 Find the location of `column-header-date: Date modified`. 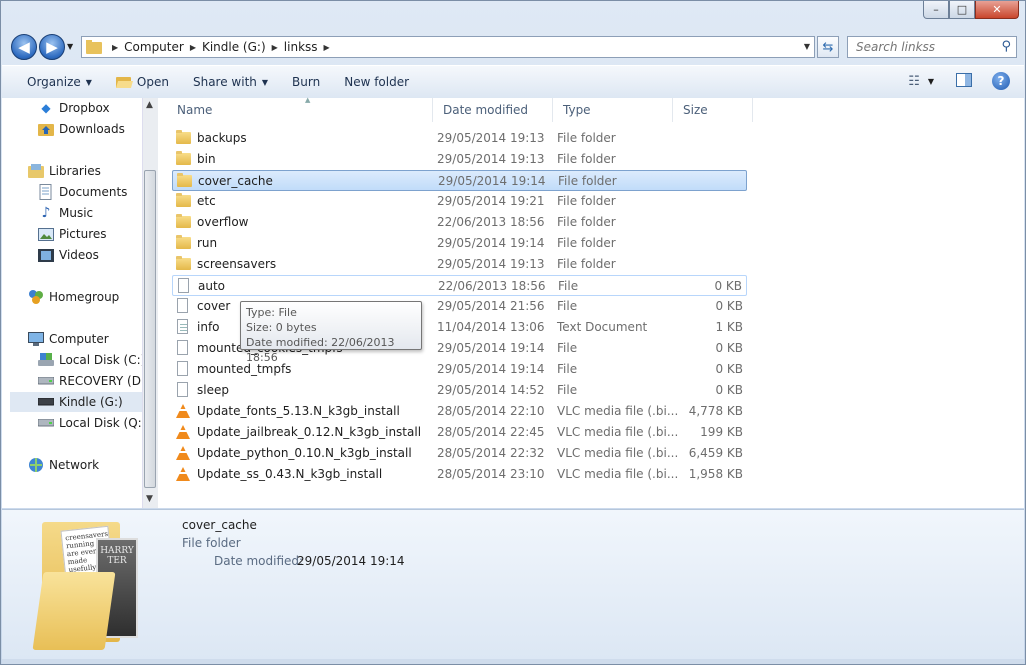

column-header-date: Date modified is located at coordinates (493, 110).